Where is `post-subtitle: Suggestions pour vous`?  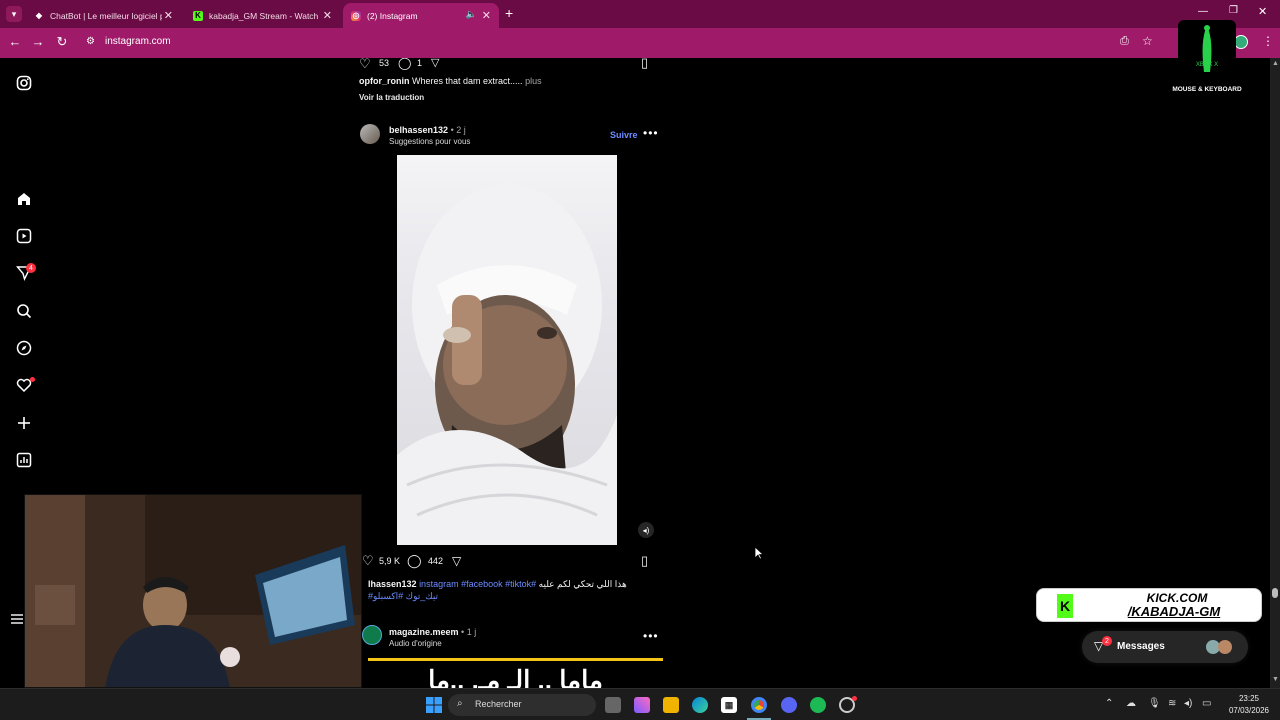 post-subtitle: Suggestions pour vous is located at coordinates (430, 141).